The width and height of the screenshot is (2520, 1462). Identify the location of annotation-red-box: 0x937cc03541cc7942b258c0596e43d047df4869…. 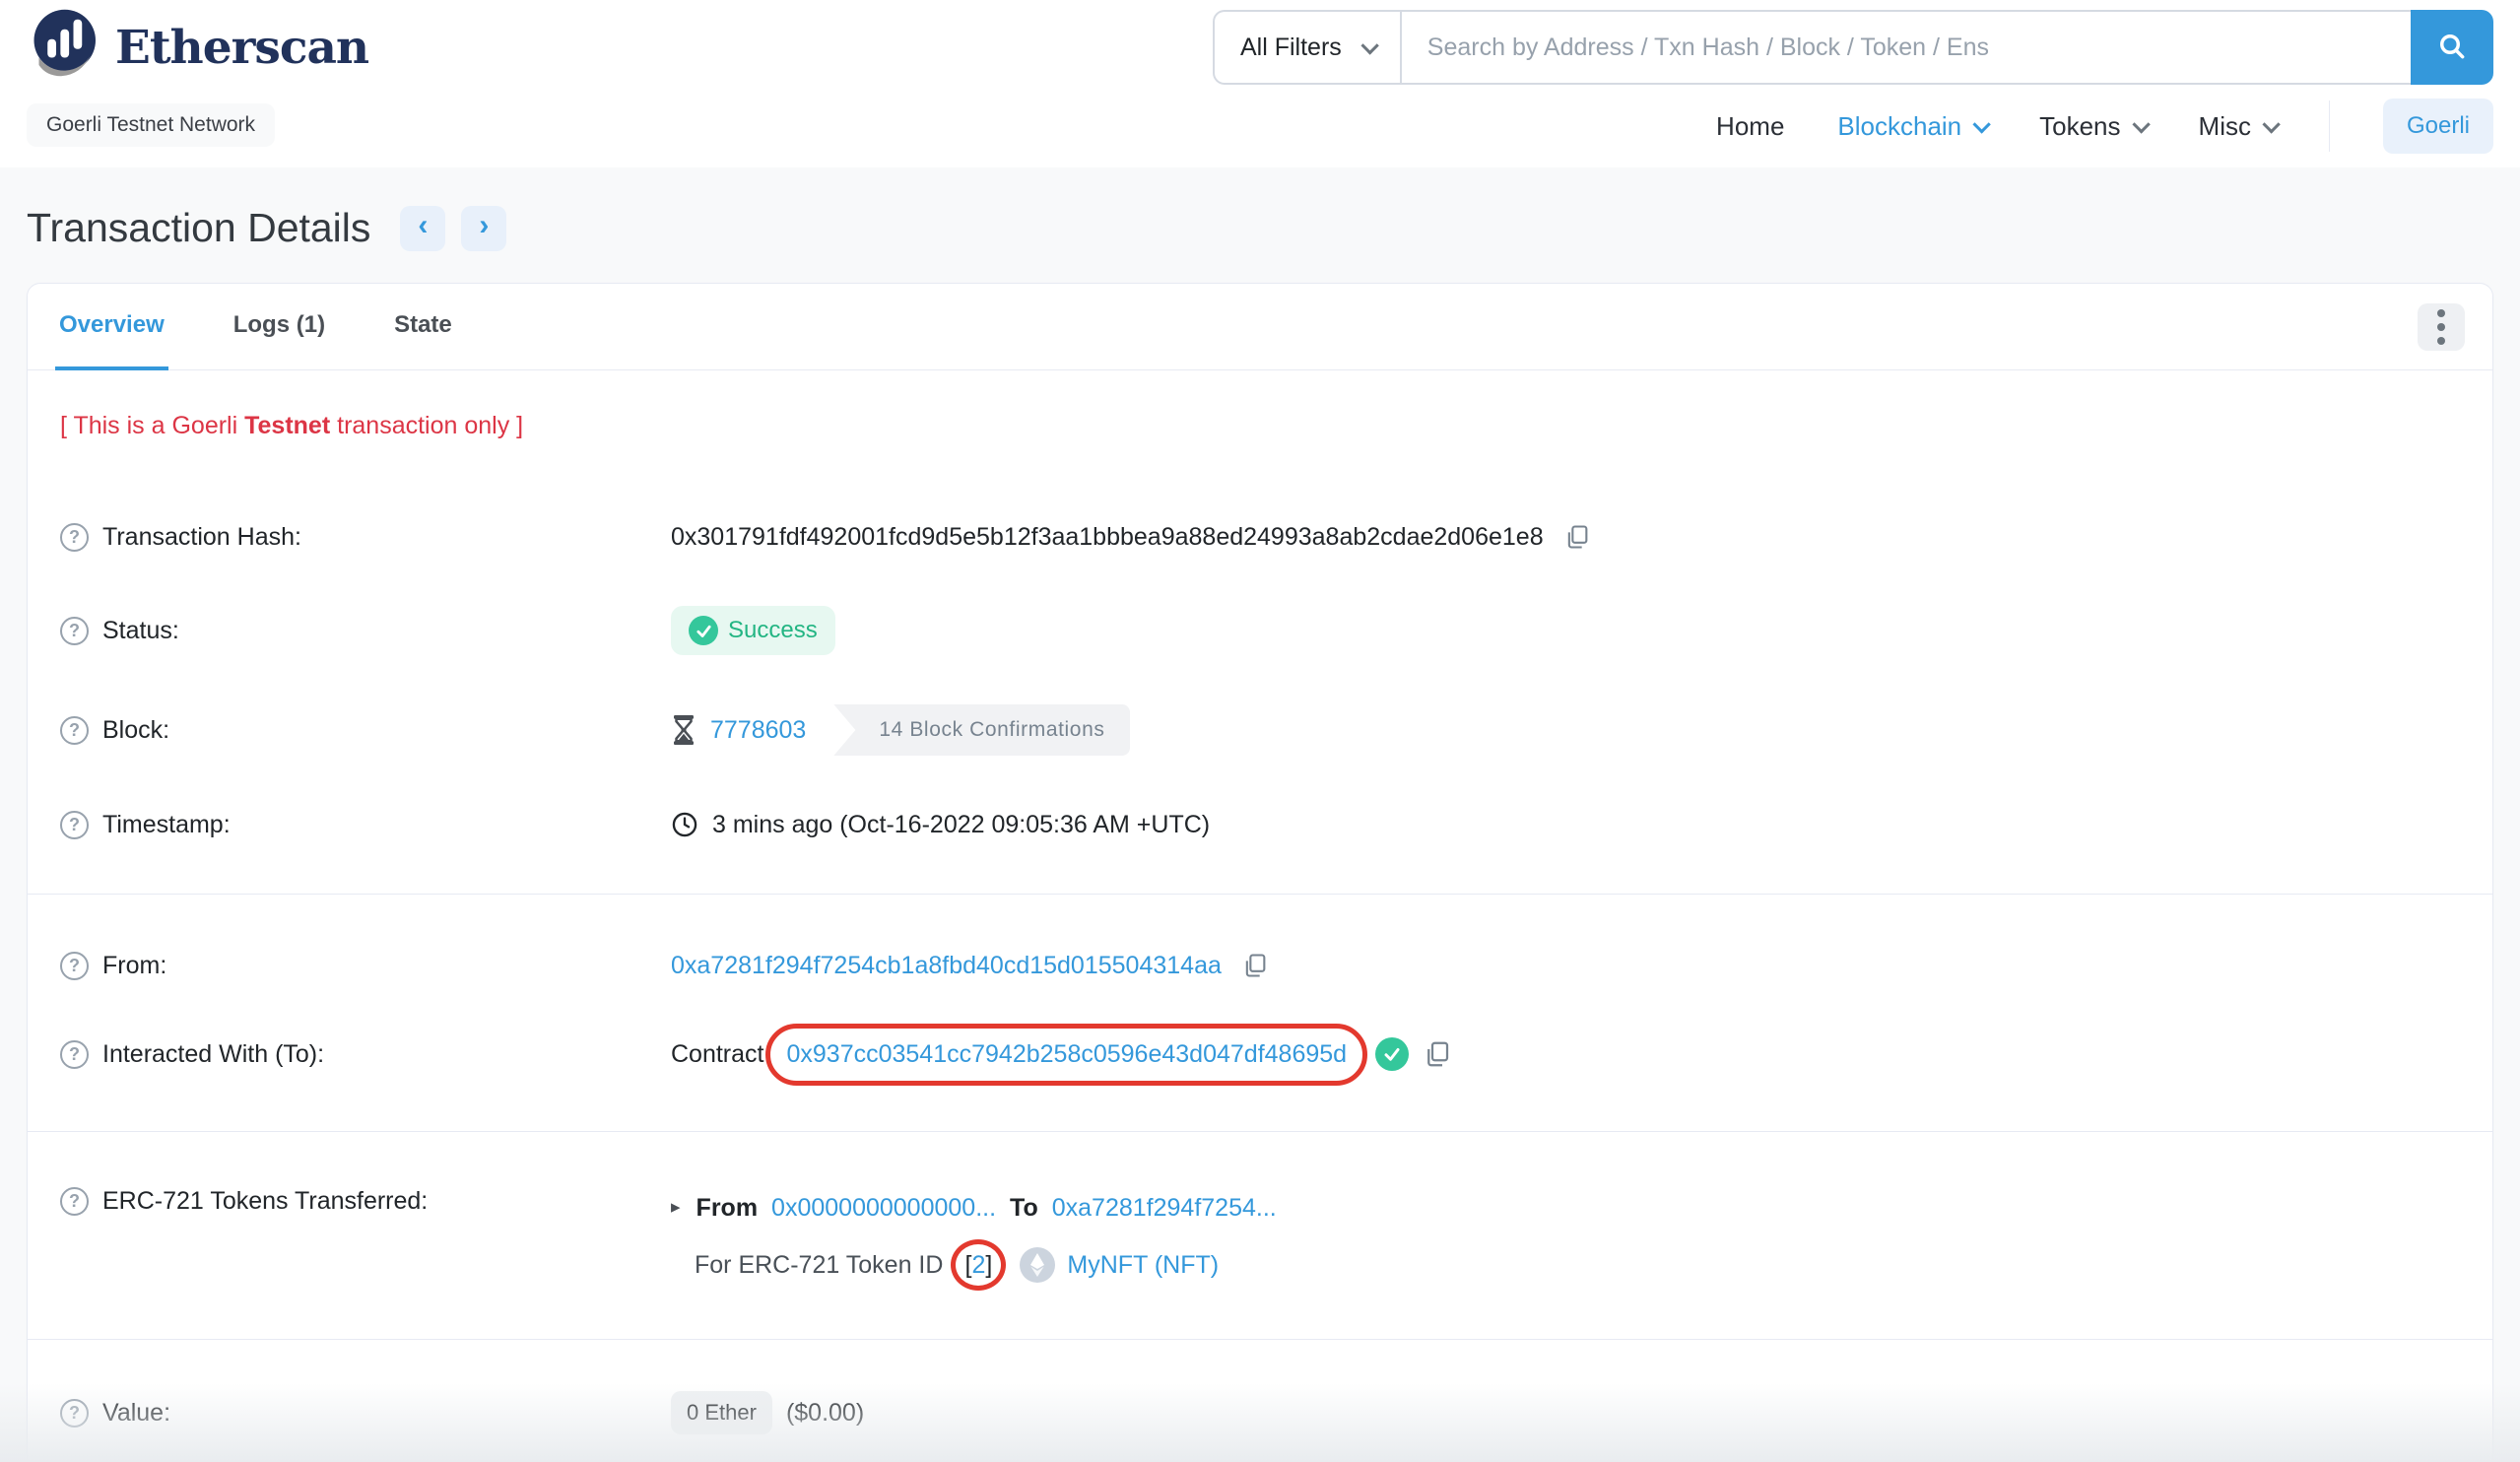
(1066, 1054).